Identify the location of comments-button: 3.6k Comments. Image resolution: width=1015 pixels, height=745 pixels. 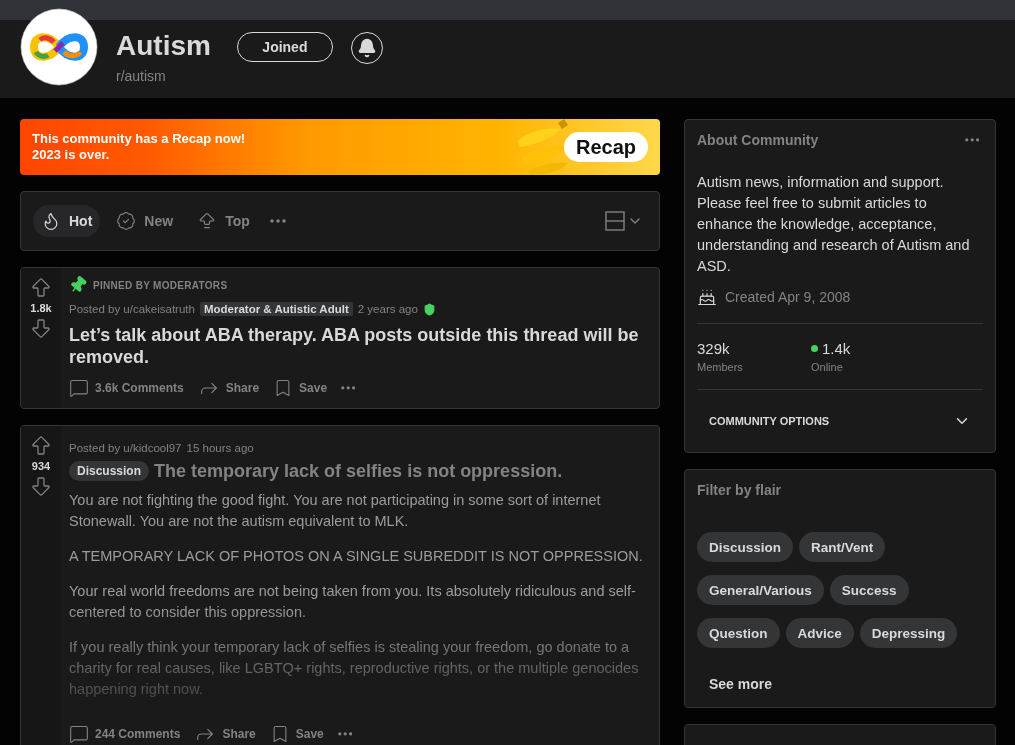
(126, 388).